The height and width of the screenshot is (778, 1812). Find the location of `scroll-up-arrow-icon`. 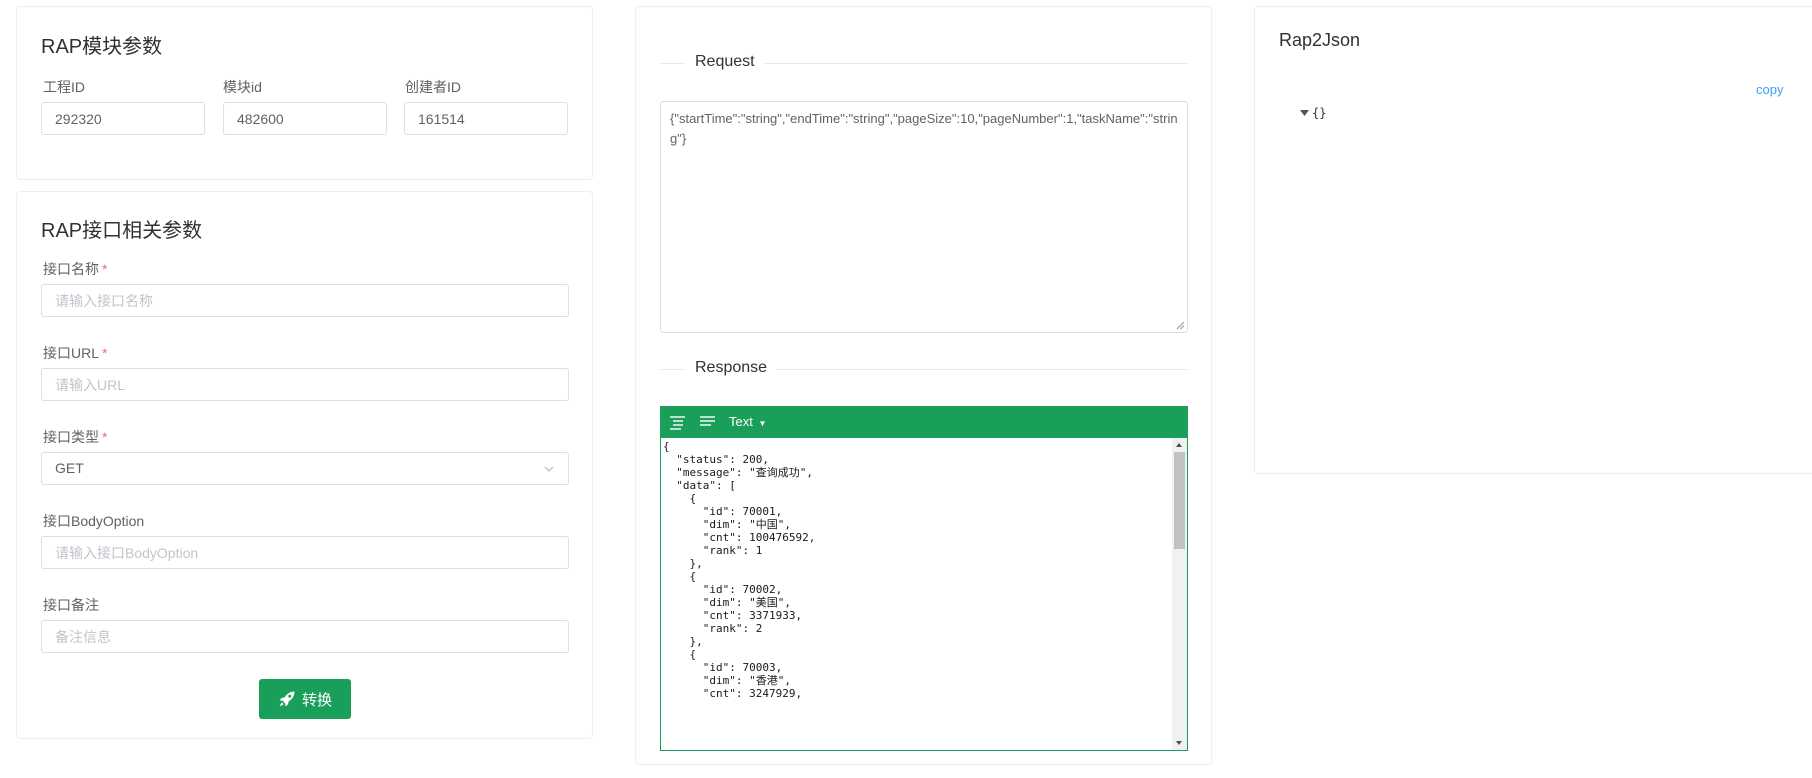

scroll-up-arrow-icon is located at coordinates (1179, 445).